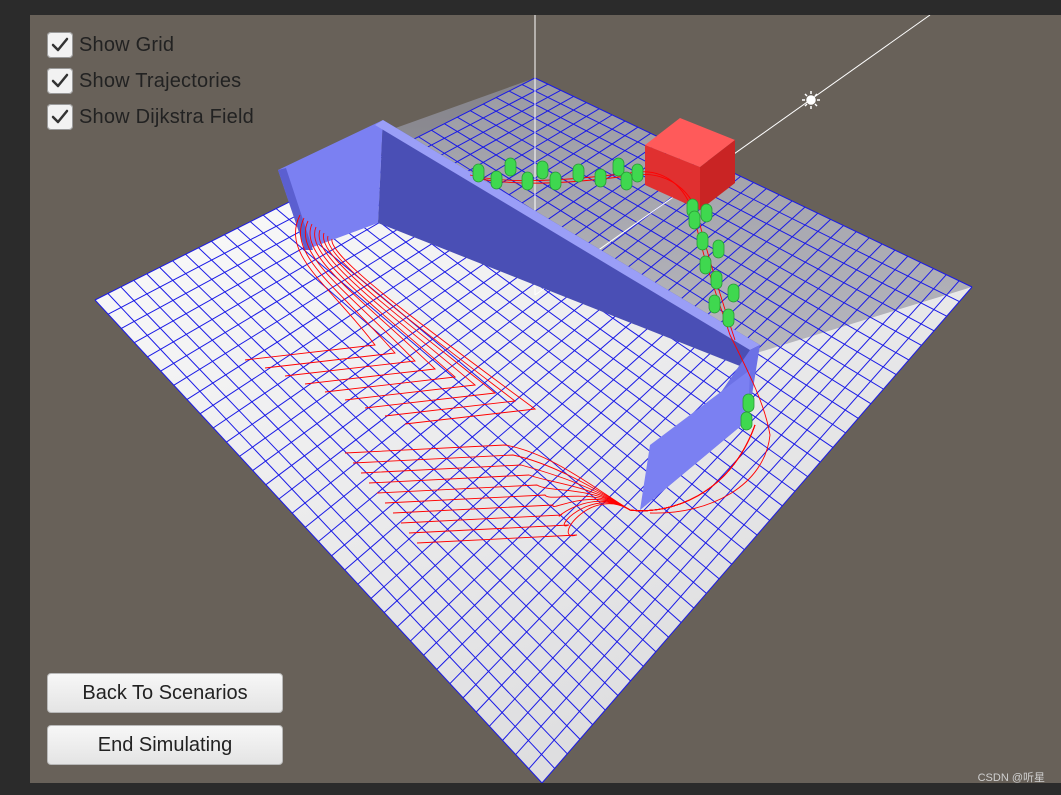  Describe the element at coordinates (166, 116) in the screenshot. I see `toggle-label: Show Dijkstra Field` at that location.